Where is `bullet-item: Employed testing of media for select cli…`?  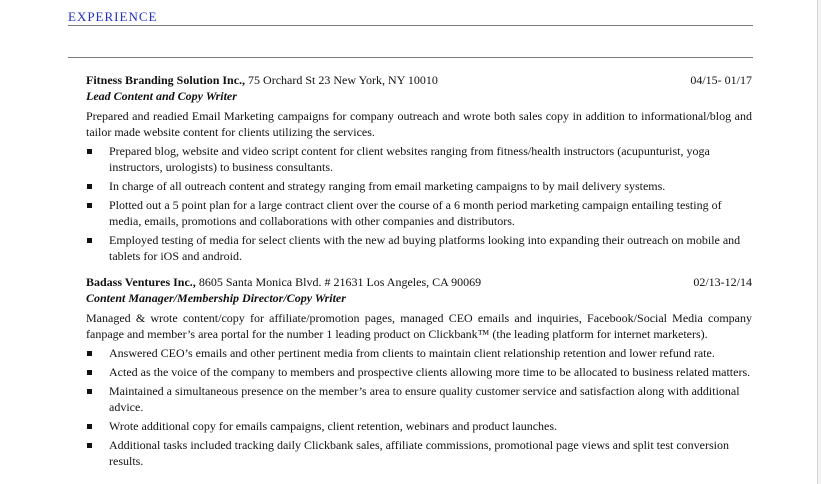
bullet-item: Employed testing of media for select cli… is located at coordinates (419, 248).